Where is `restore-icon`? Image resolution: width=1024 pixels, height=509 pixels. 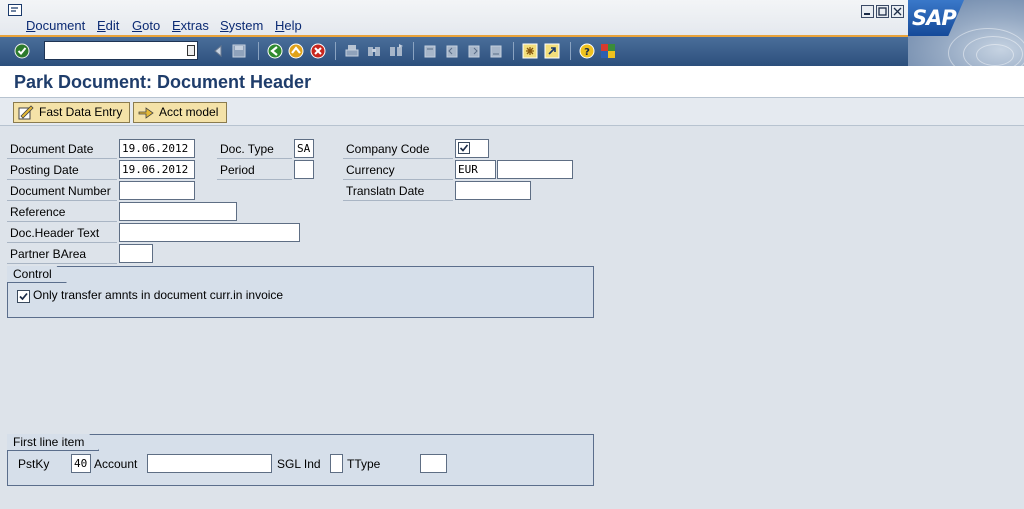
restore-icon is located at coordinates (882, 11).